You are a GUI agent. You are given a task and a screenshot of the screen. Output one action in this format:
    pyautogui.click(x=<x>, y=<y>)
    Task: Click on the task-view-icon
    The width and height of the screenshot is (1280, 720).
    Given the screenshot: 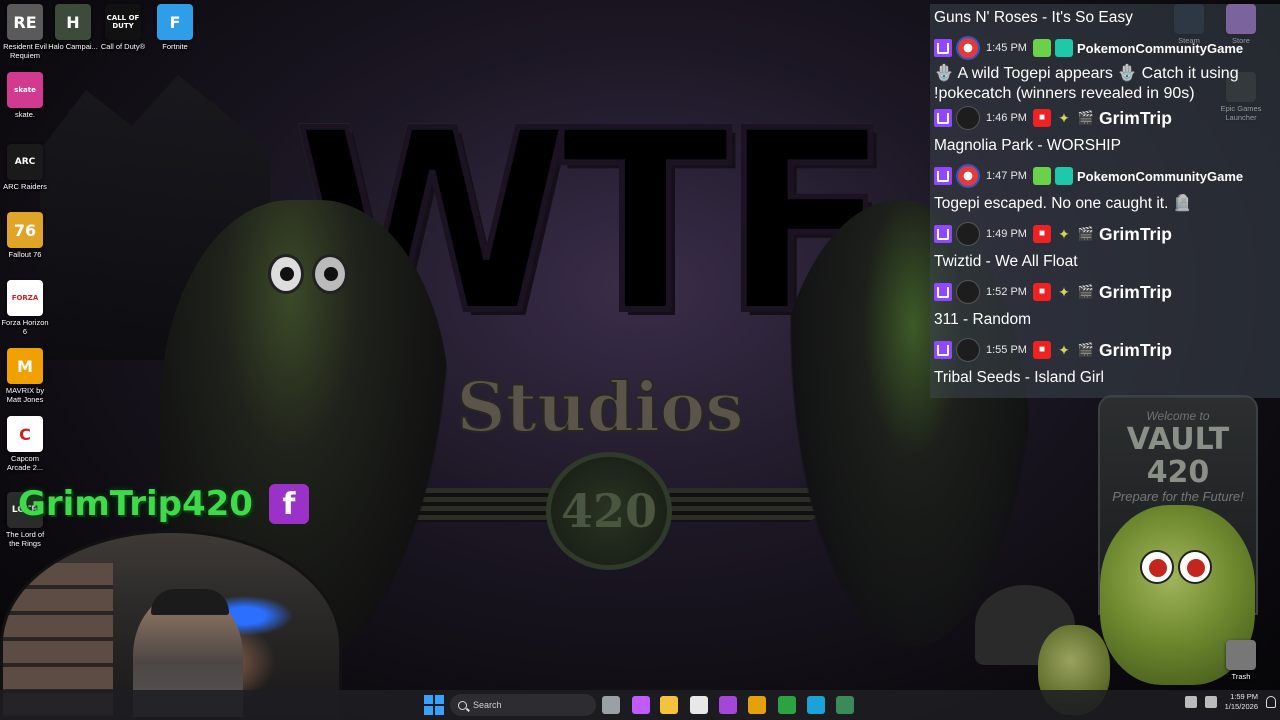 What is the action you would take?
    pyautogui.click(x=611, y=705)
    